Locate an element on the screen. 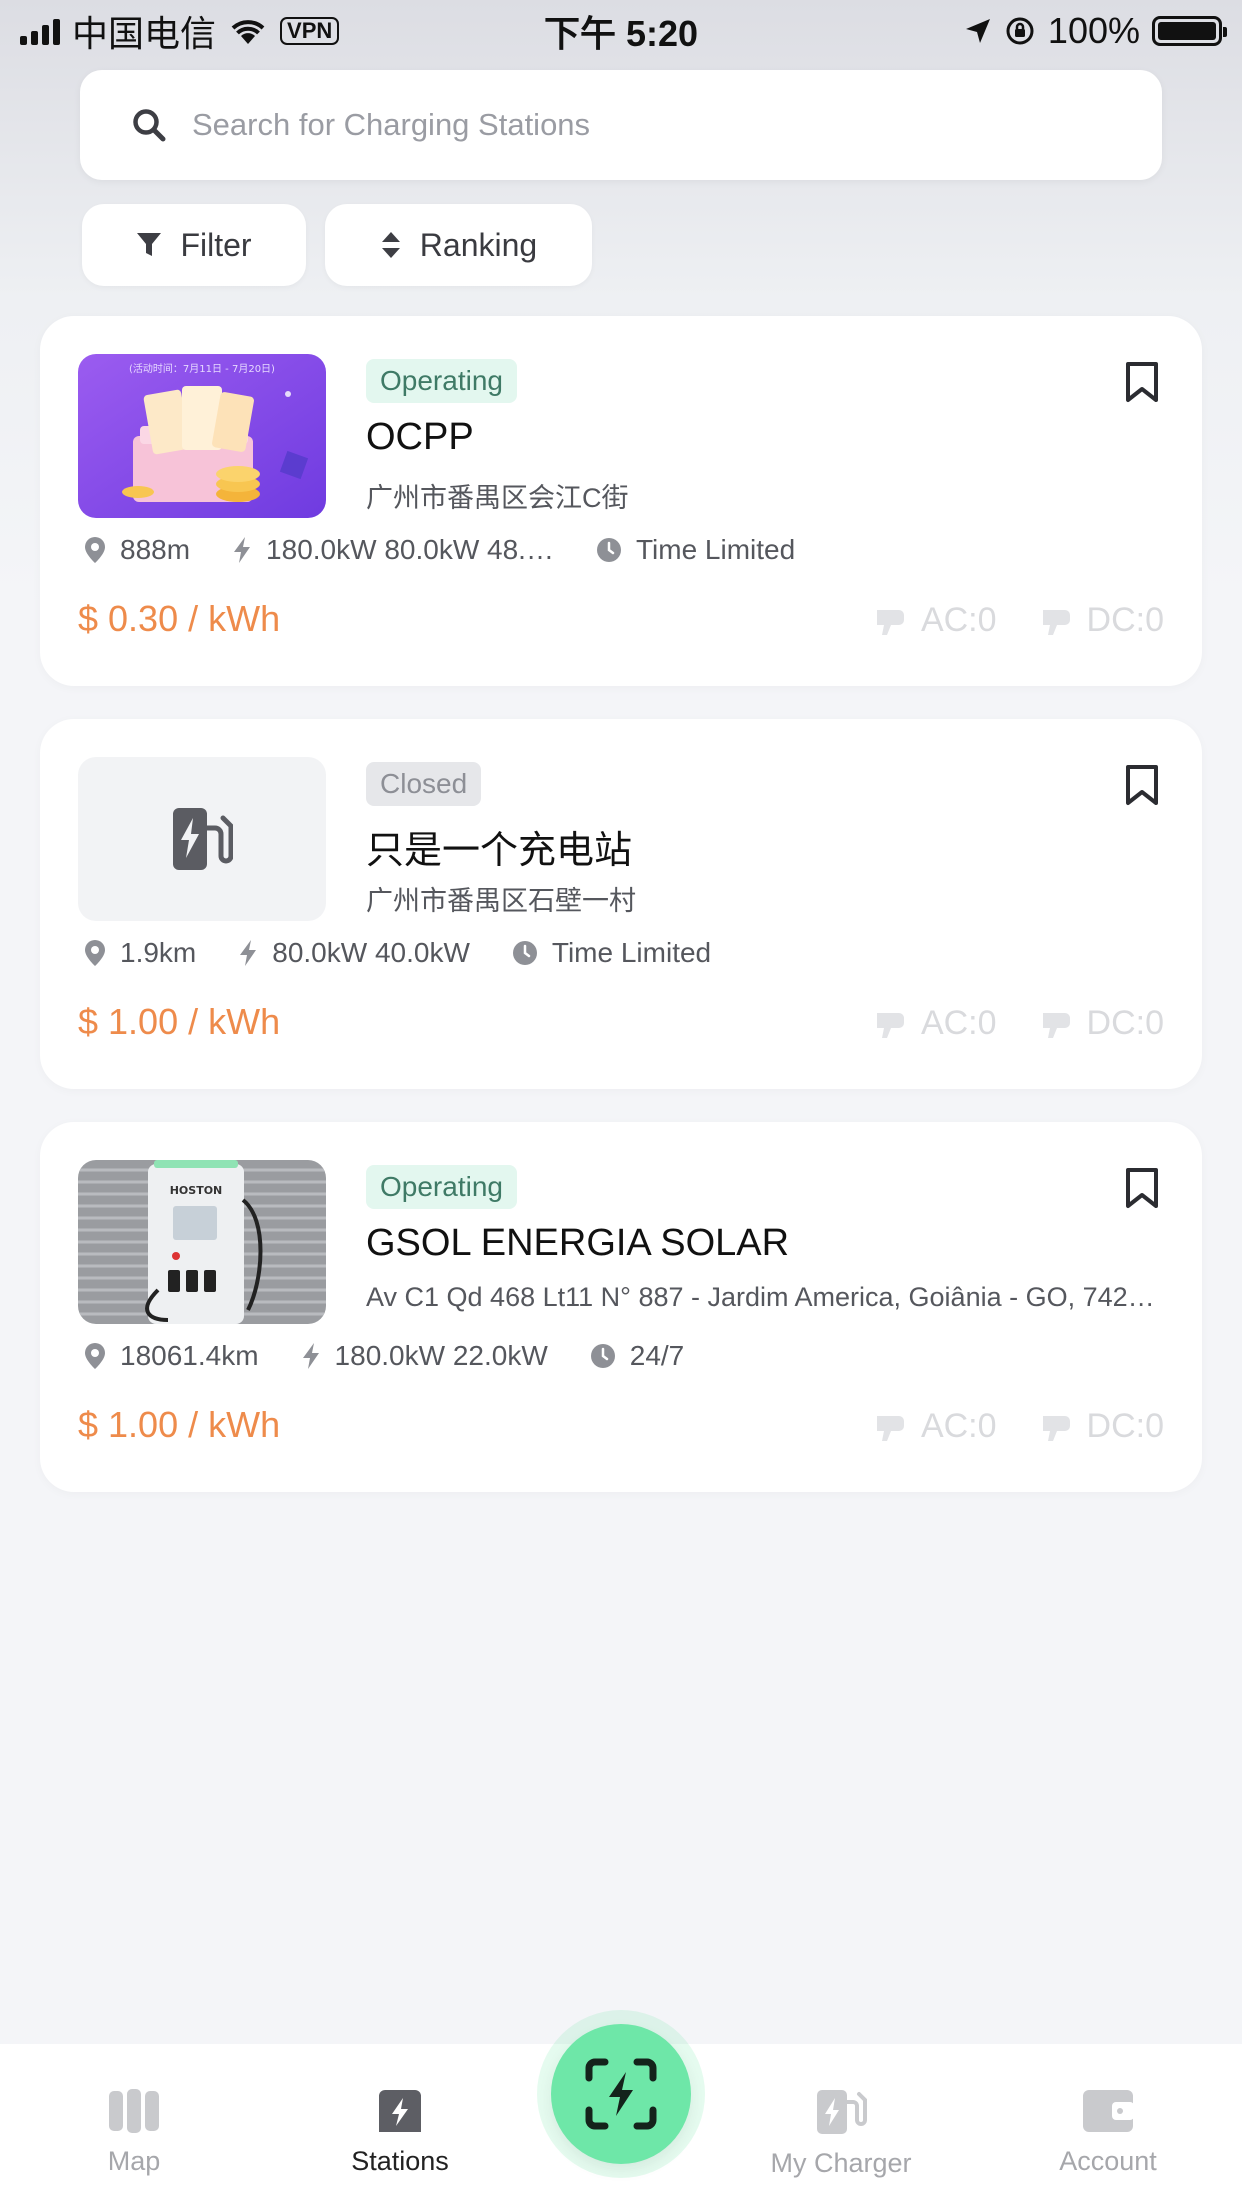  station-meta: 888m 180.0kW 80.0kW 48.… Time Limited is located at coordinates (460, 550).